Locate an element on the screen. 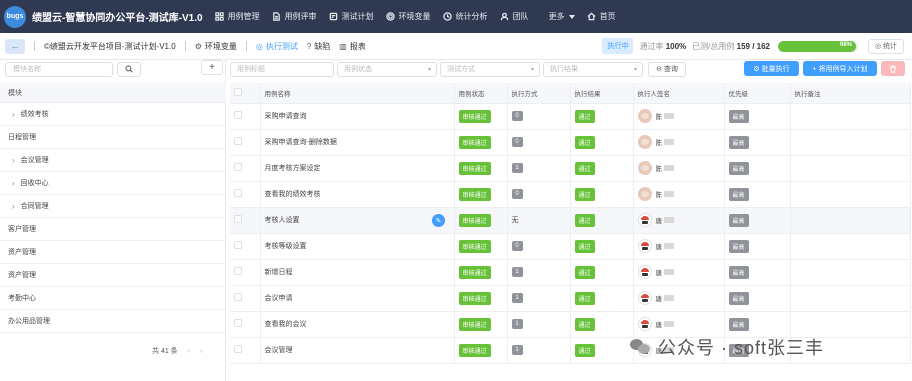 The width and height of the screenshot is (912, 381). table-row: 考核等级设置 审核通过 0 通过 唐 最高 is located at coordinates (570, 246).